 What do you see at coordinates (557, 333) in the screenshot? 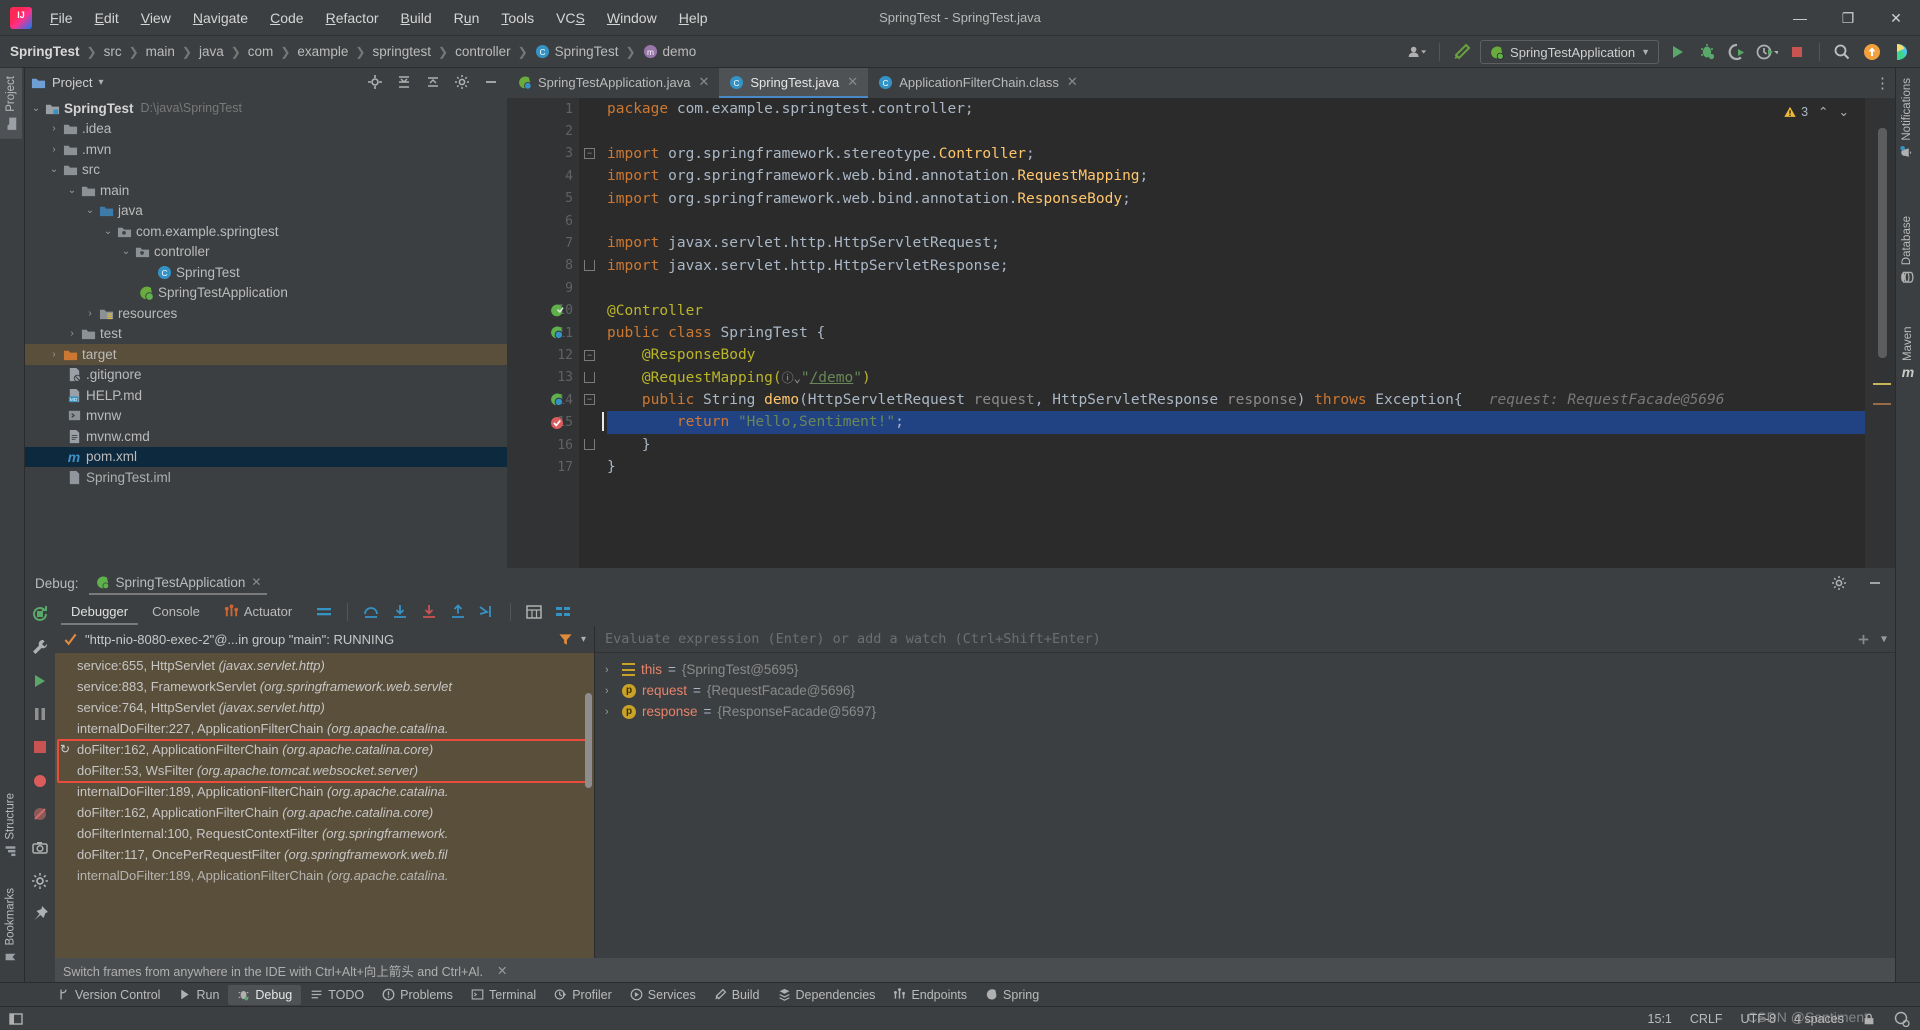
I see `spring-bean-class-icon` at bounding box center [557, 333].